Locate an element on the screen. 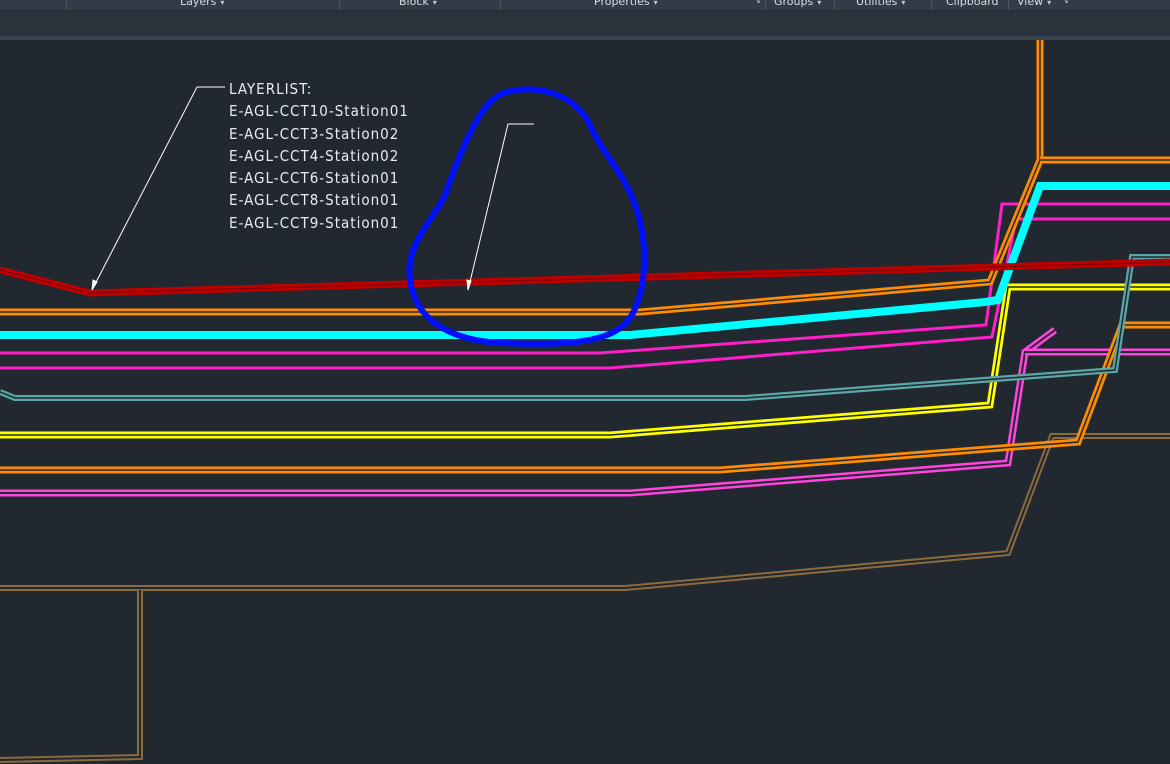 The height and width of the screenshot is (764, 1170). annotation-layer-item: E-AGL-CCT10-Station01 is located at coordinates (319, 111).